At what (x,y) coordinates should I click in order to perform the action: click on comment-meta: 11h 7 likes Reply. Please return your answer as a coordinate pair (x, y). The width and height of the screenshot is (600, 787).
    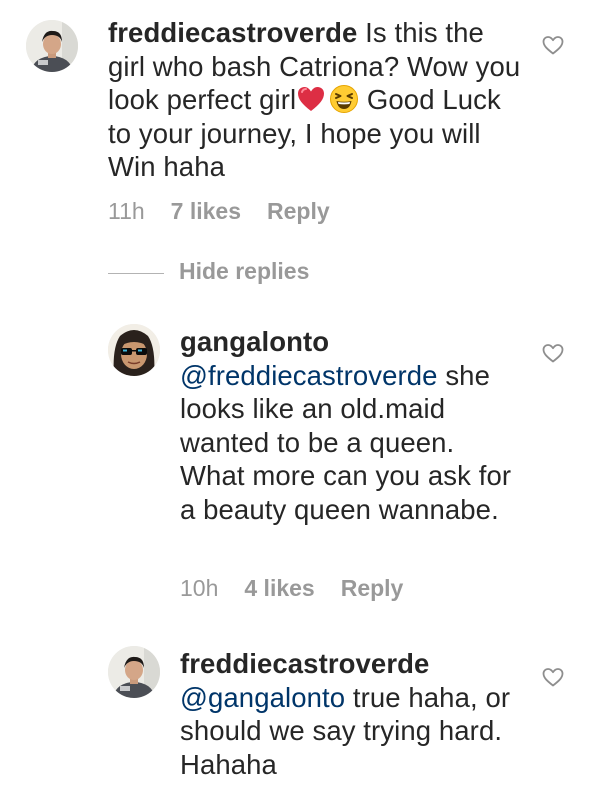
    Looking at the image, I should click on (232, 211).